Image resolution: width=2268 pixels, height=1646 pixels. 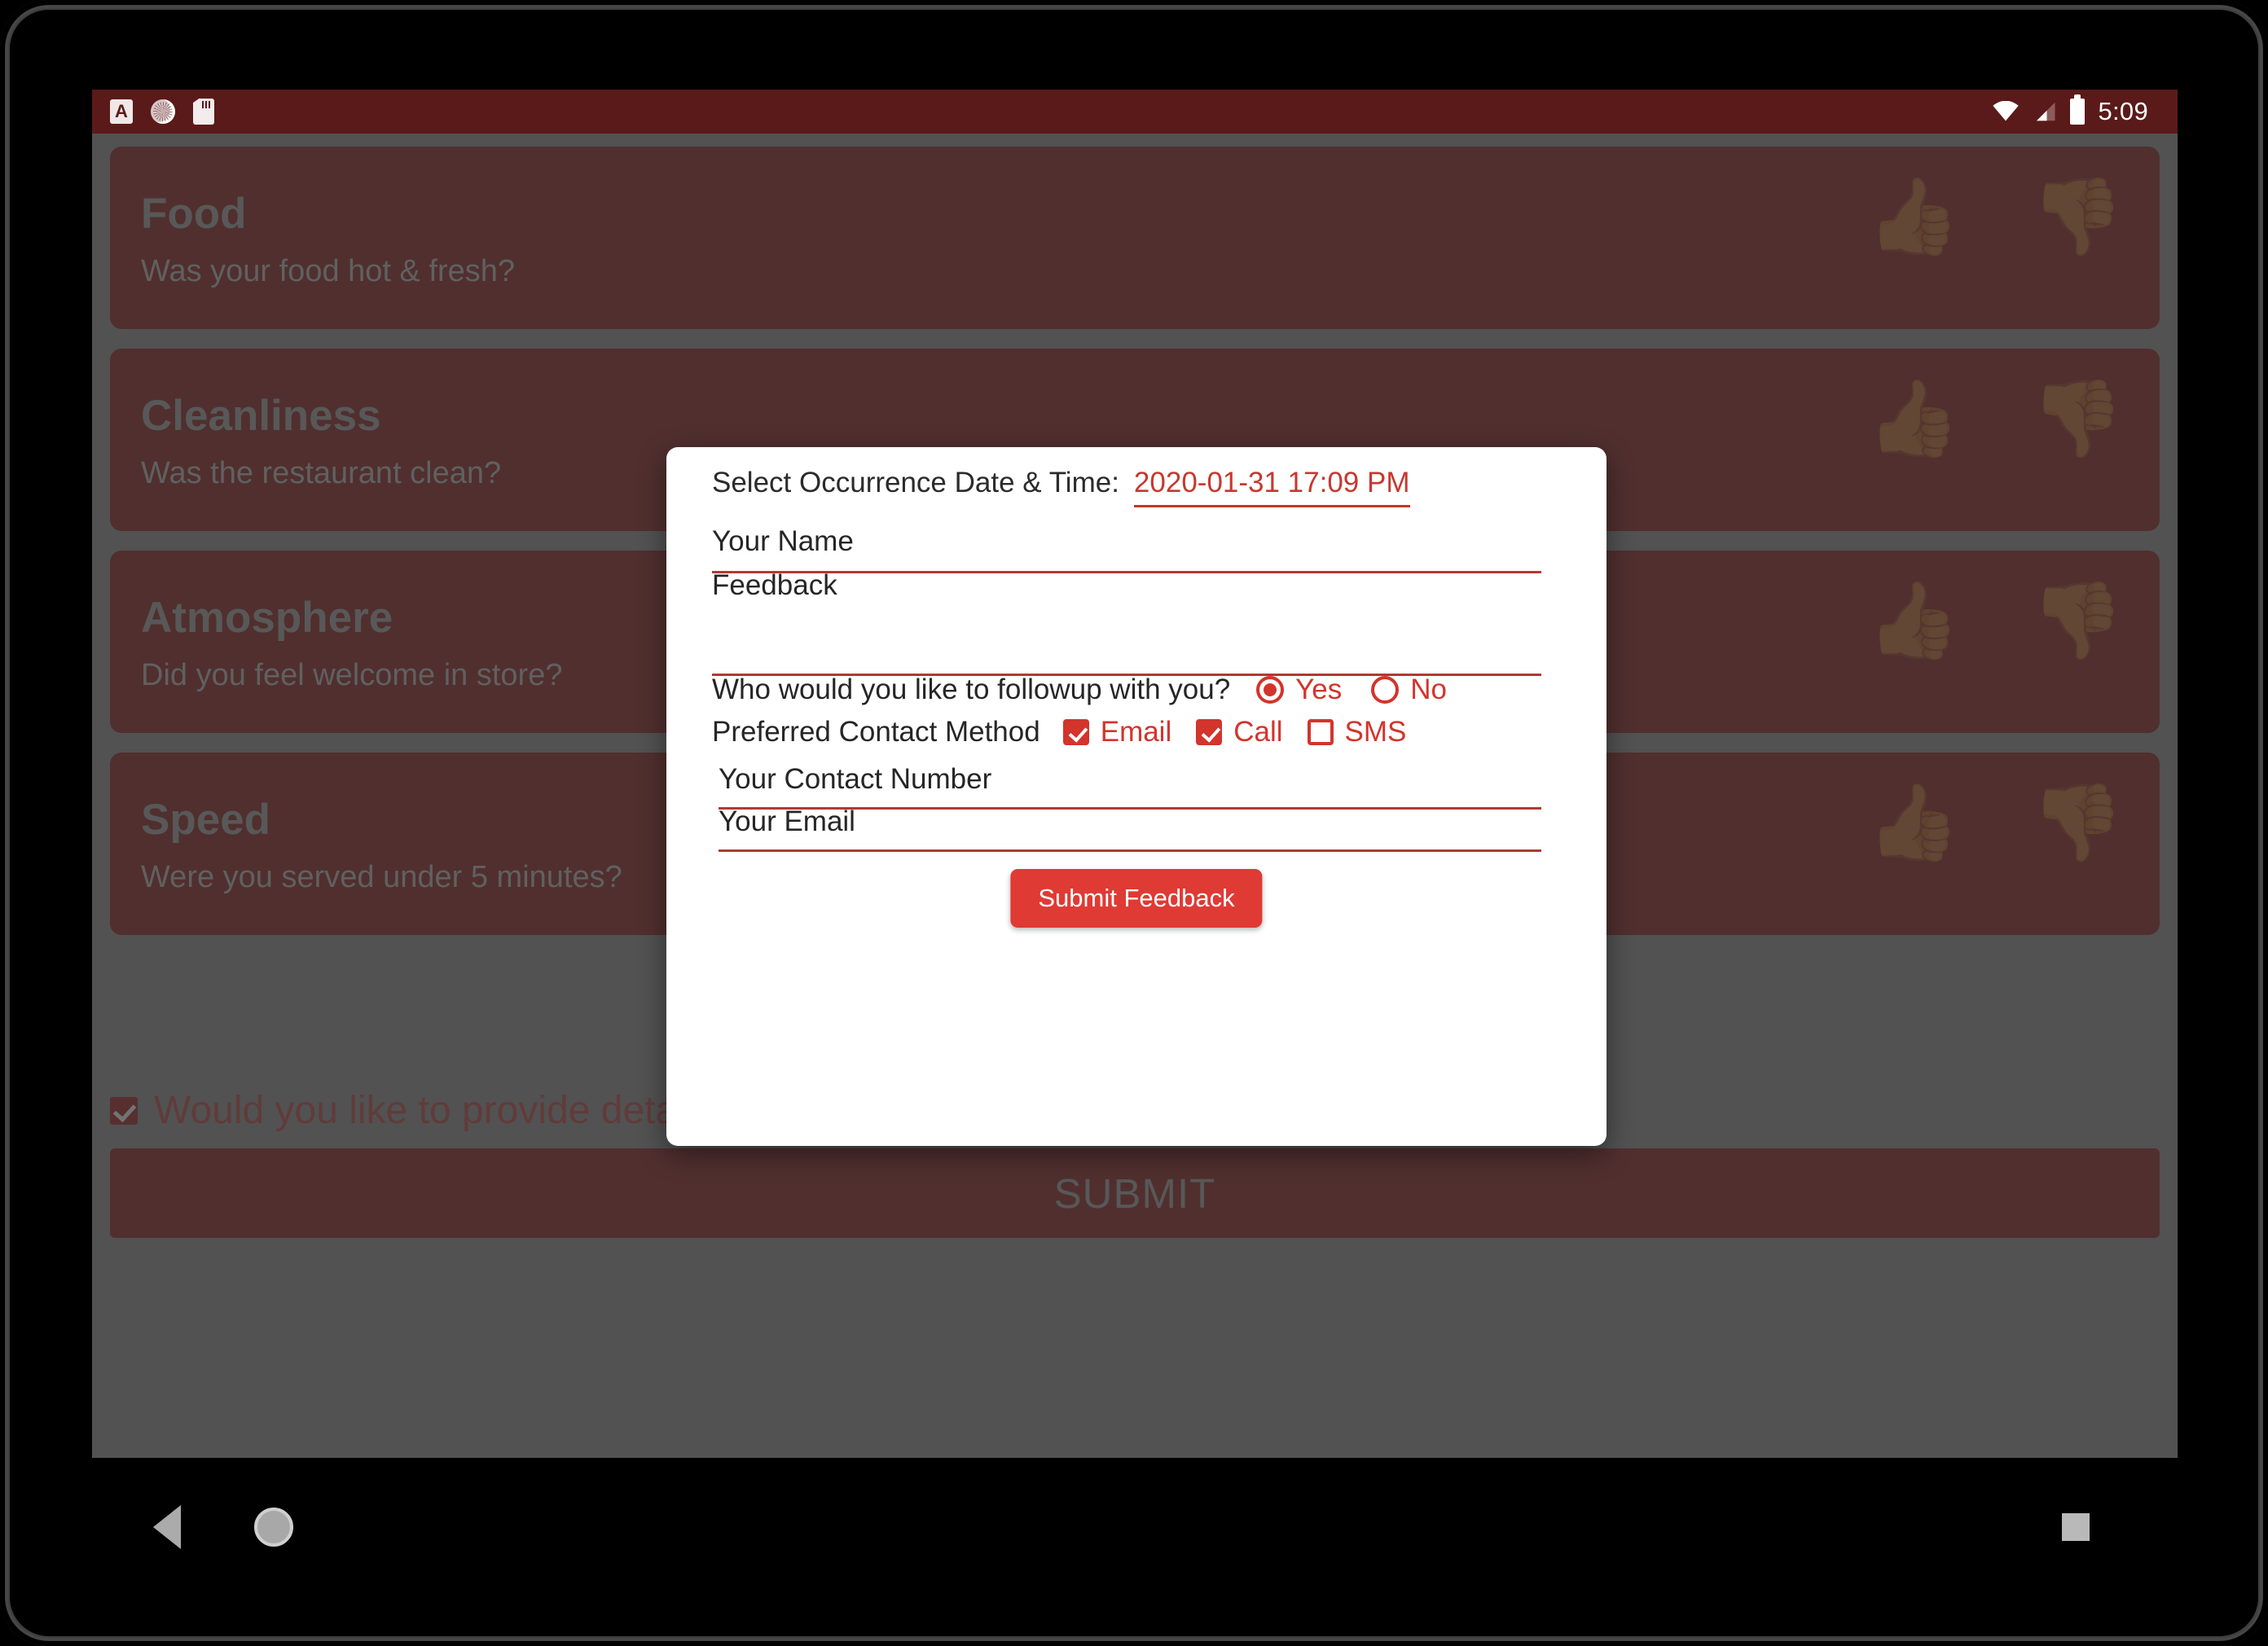 I want to click on wifi-icon, so click(x=2006, y=111).